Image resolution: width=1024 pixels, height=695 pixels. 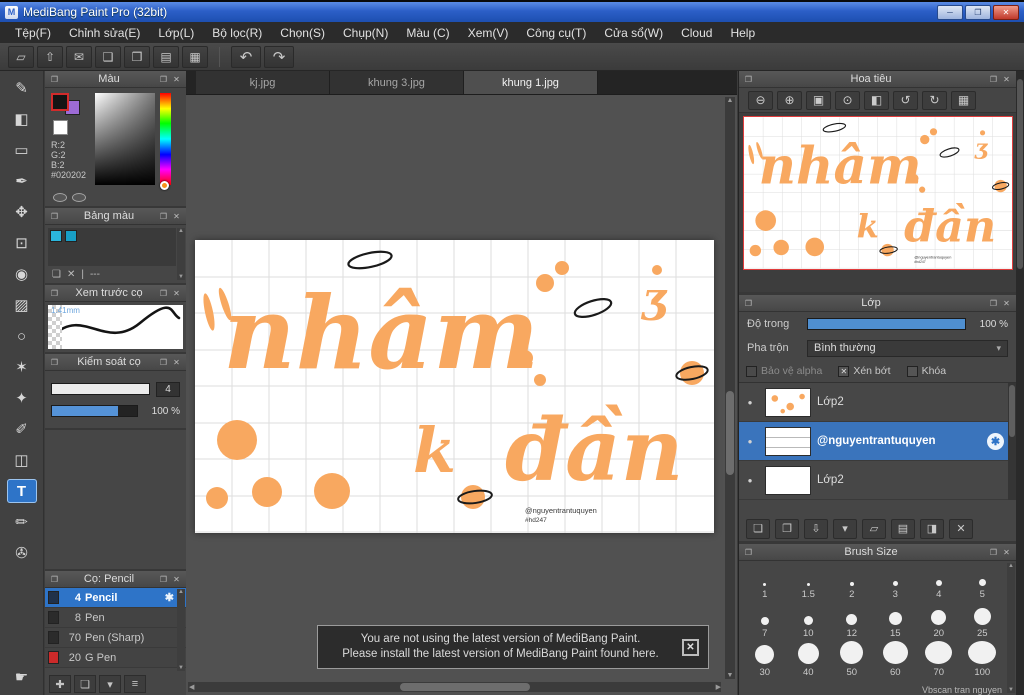 I want to click on bucket-tool: ◉, so click(x=22, y=274).